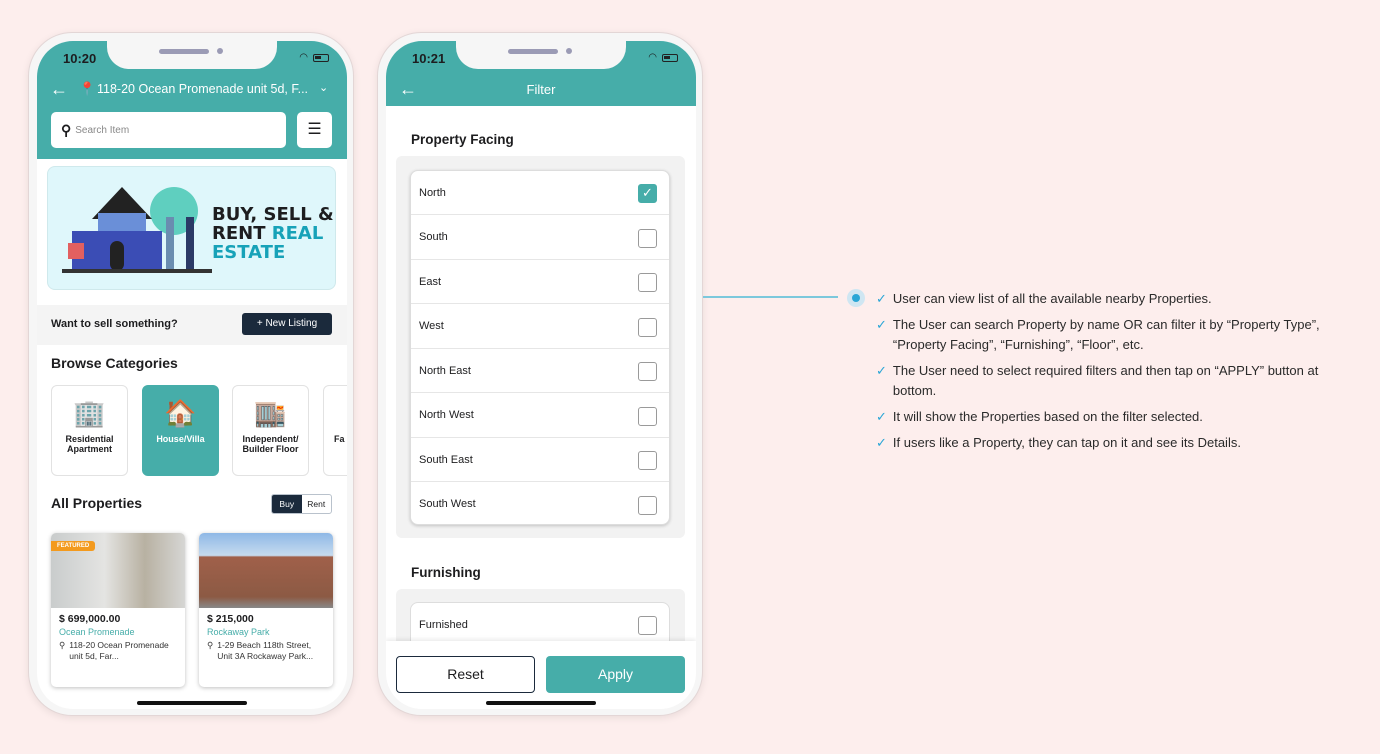  Describe the element at coordinates (615, 674) in the screenshot. I see `apply-button: Apply` at that location.